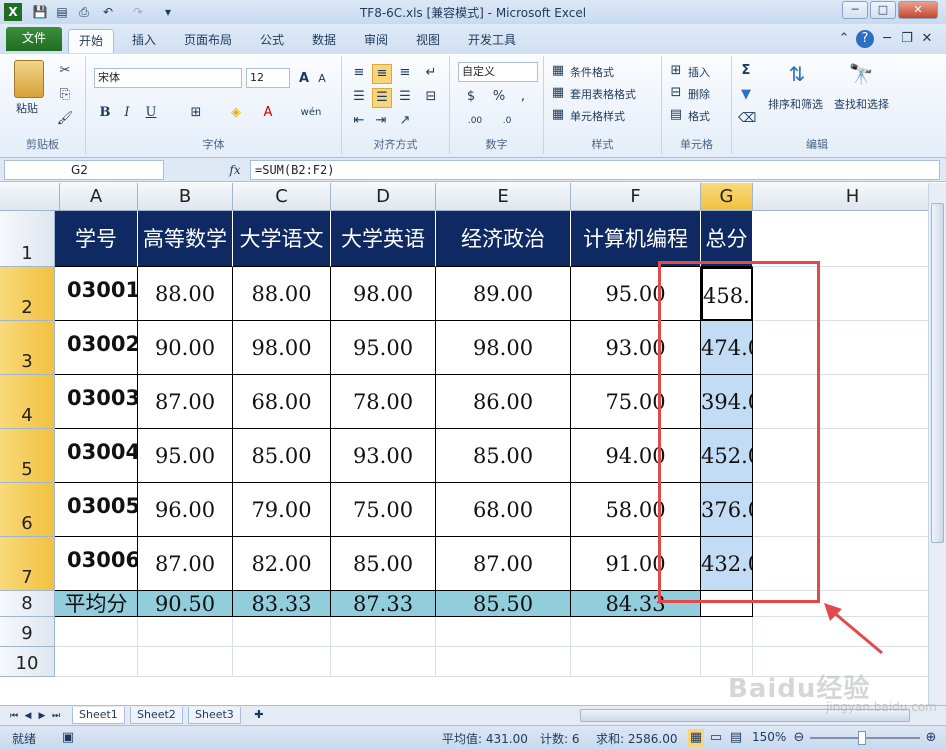 The width and height of the screenshot is (946, 750). What do you see at coordinates (746, 71) in the screenshot?
I see `autosum-icon: Σ` at bounding box center [746, 71].